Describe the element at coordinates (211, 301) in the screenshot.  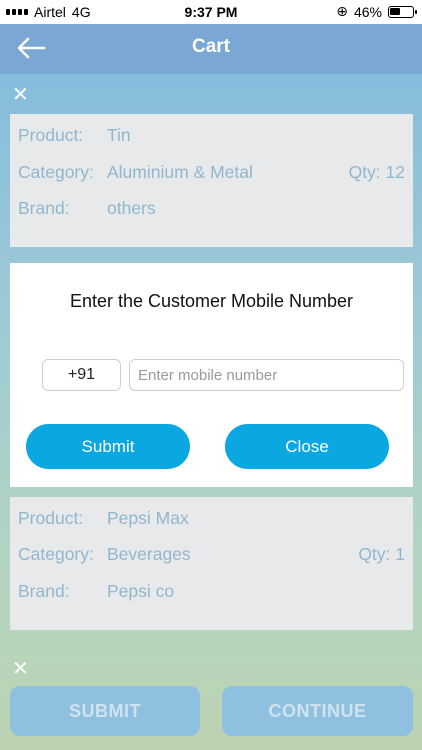
I see `dialog-title: Enter the Customer Mobile Number` at that location.